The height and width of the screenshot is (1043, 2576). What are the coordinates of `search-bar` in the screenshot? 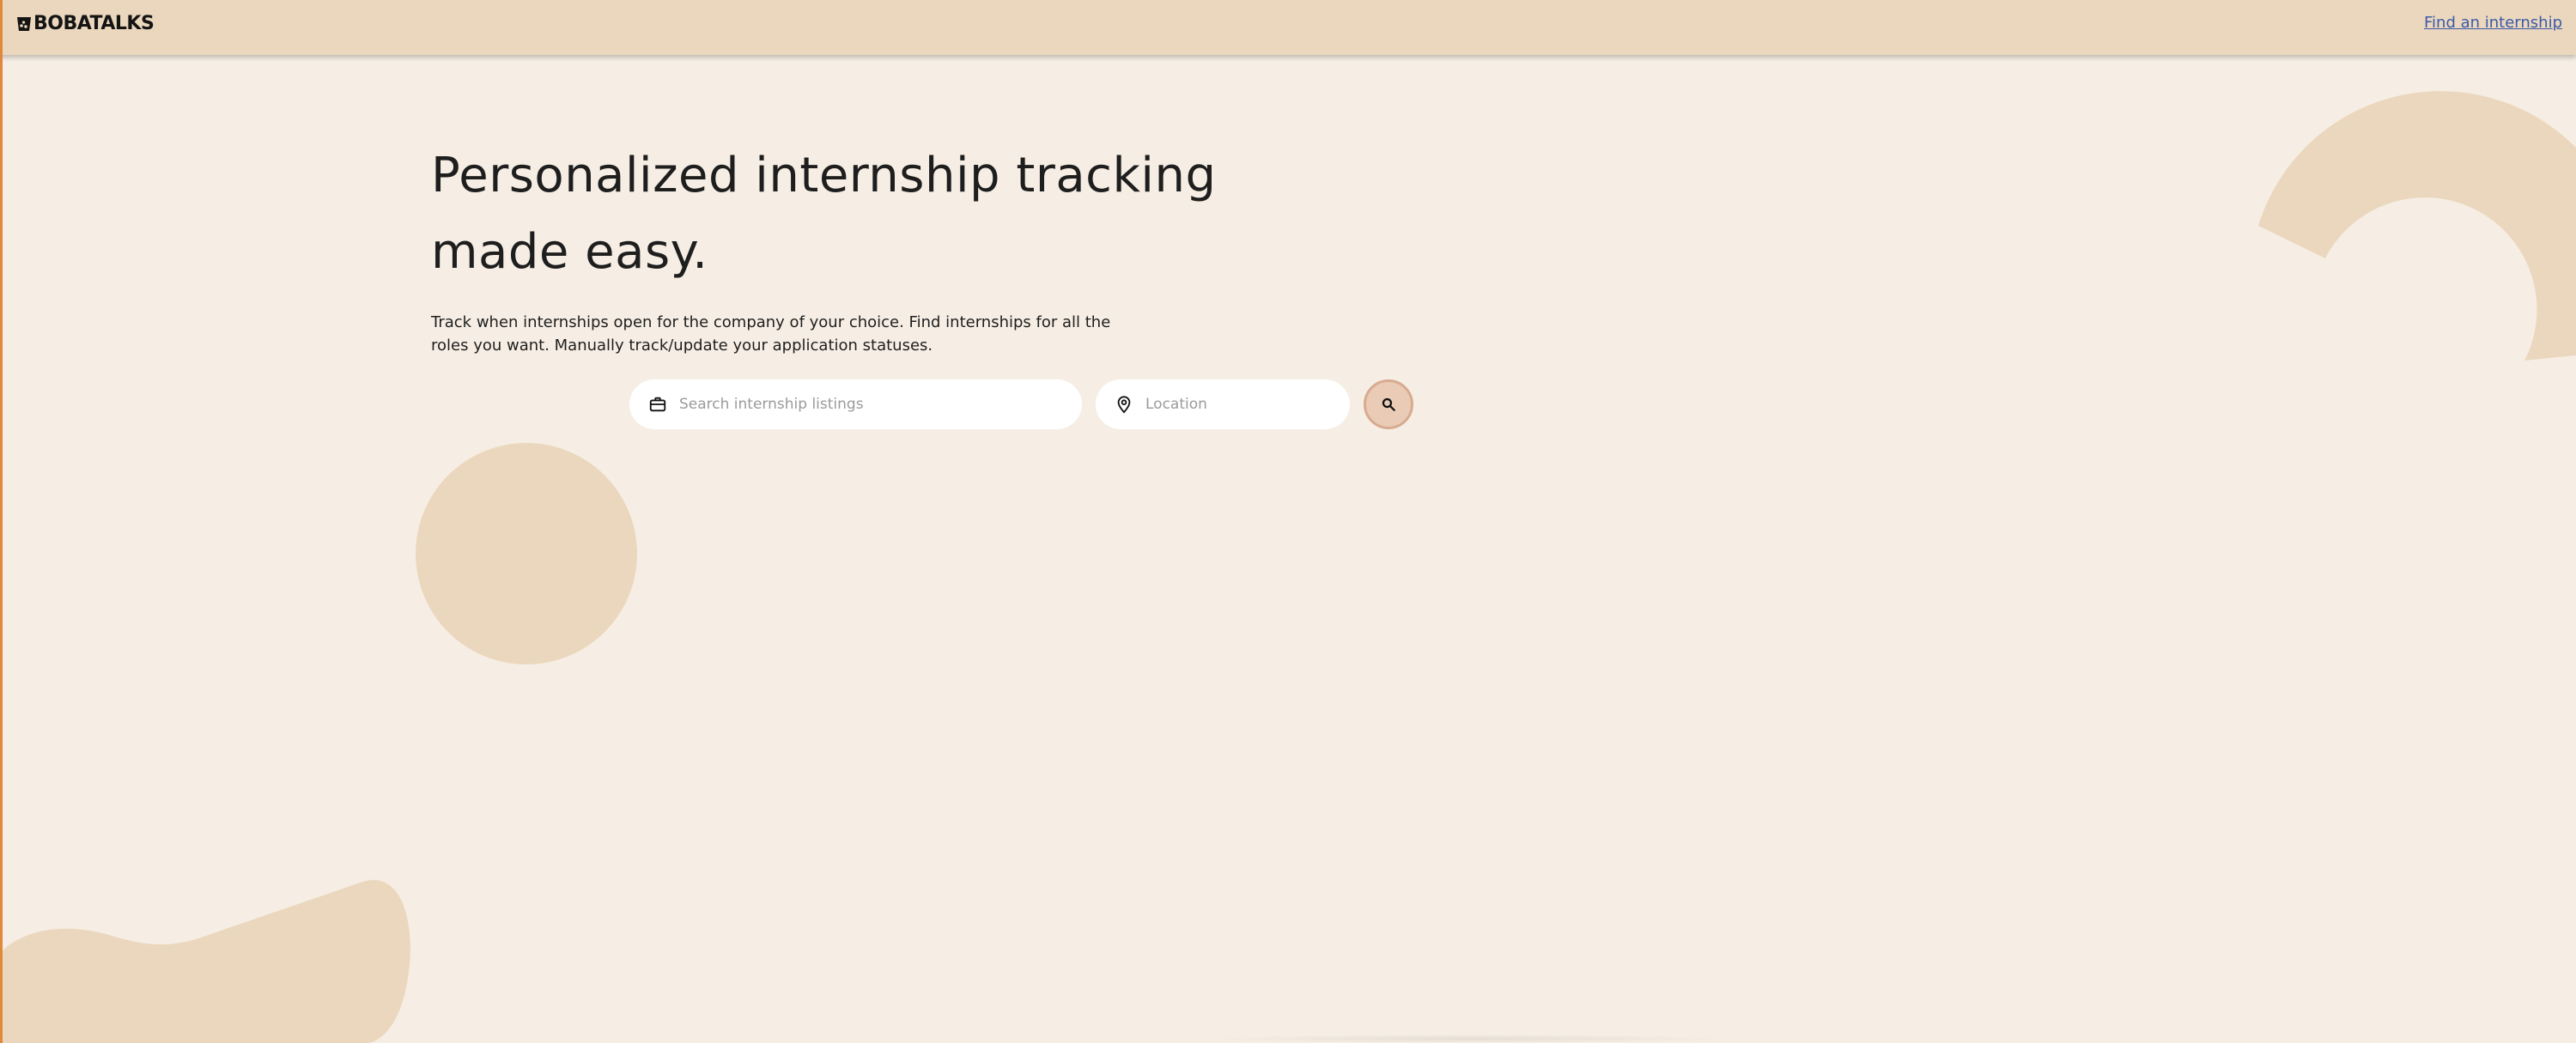 It's located at (1021, 404).